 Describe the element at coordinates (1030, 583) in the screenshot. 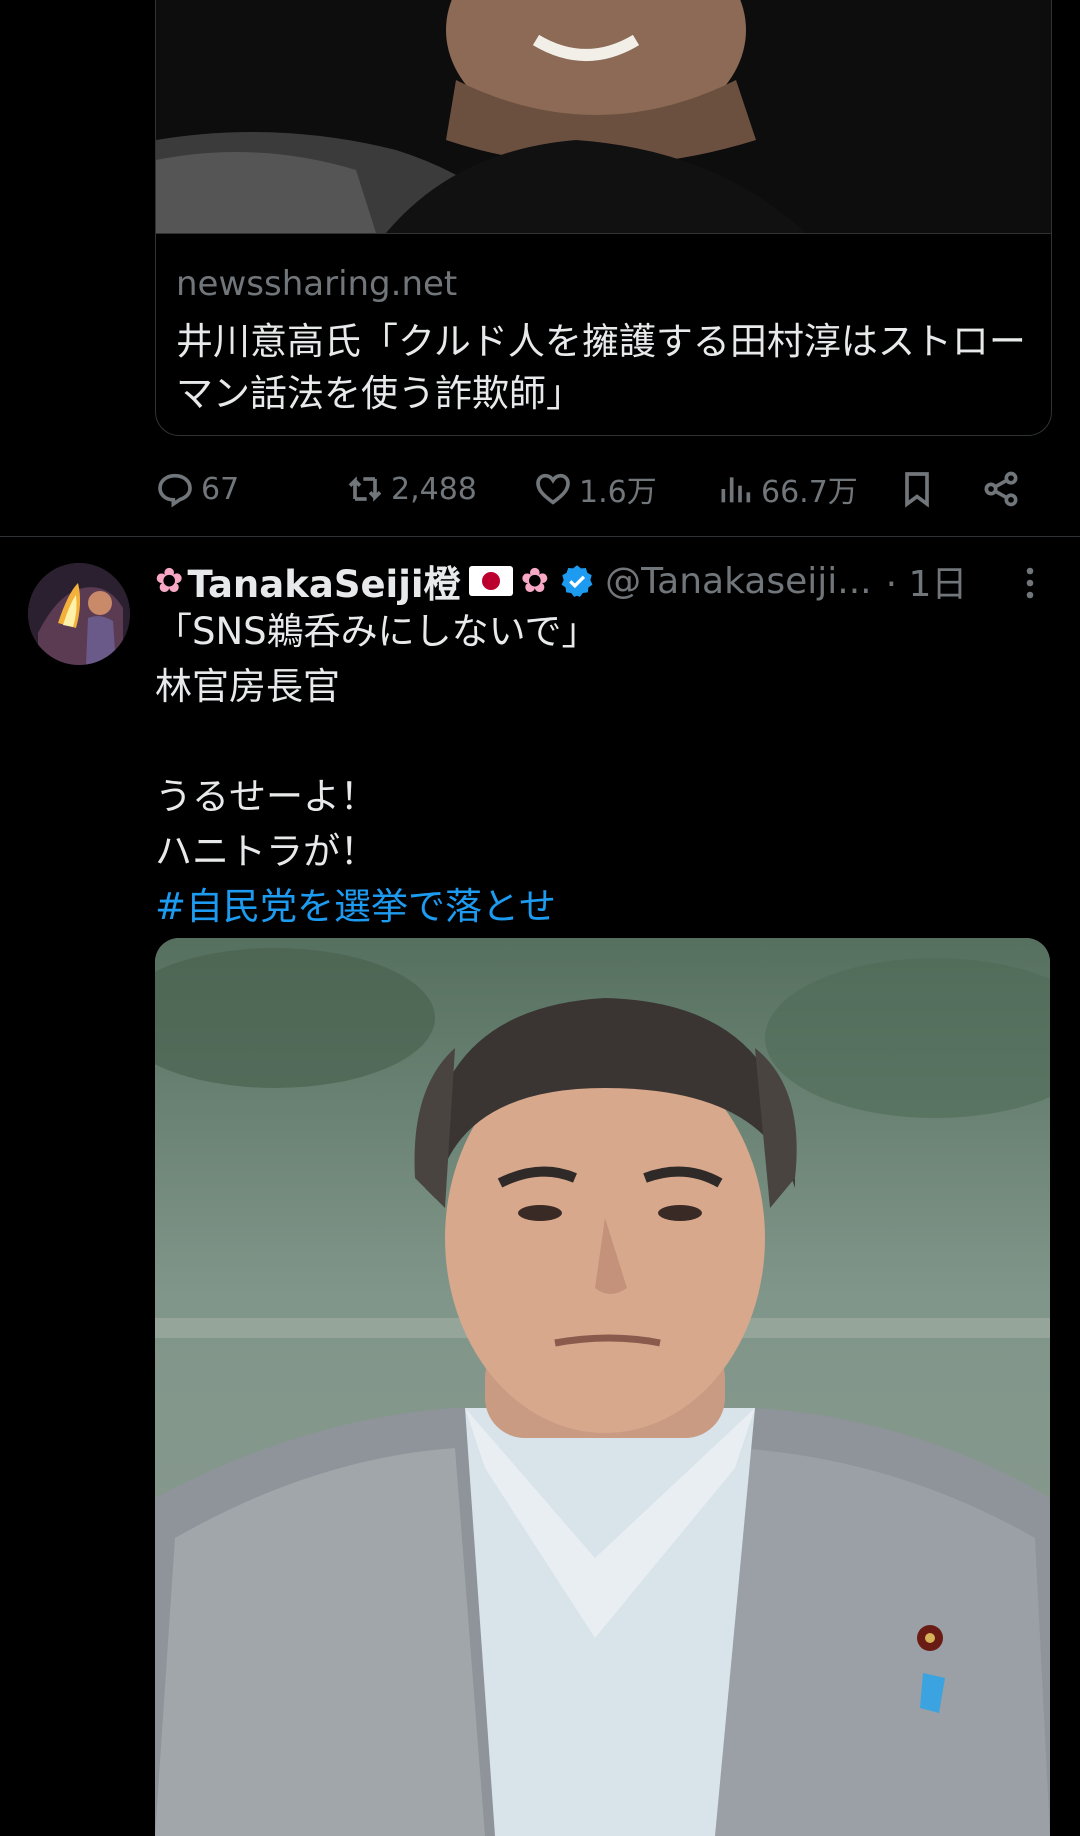

I see `more-icon` at that location.